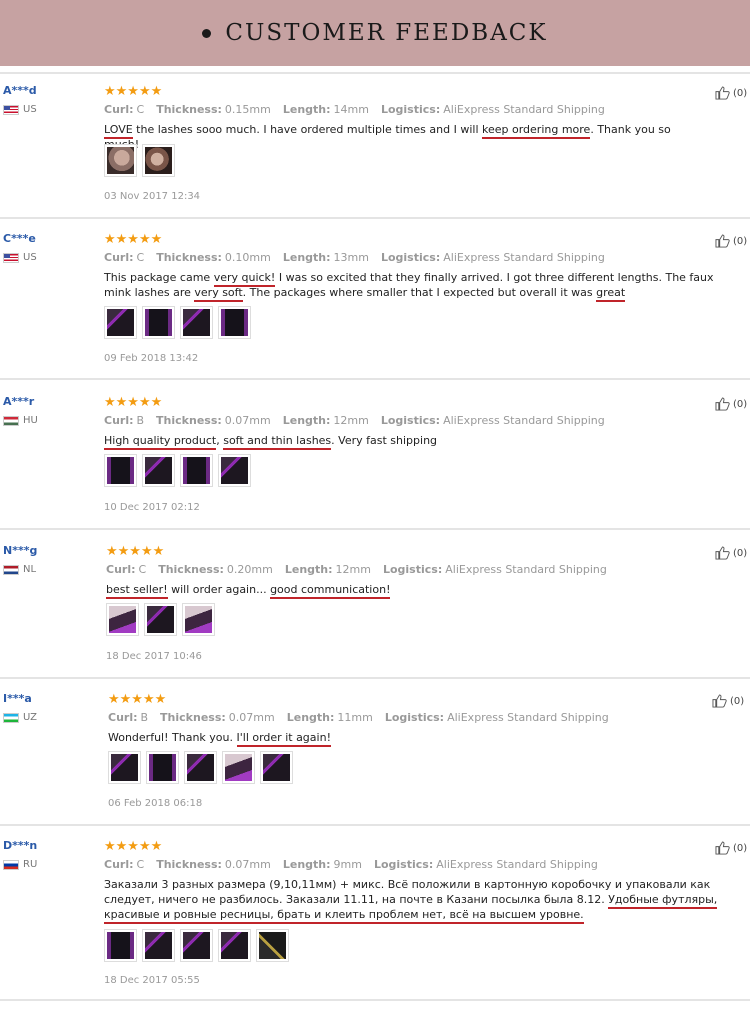 The height and width of the screenshot is (1024, 750). I want to click on reviewer-name: I***a, so click(17, 698).